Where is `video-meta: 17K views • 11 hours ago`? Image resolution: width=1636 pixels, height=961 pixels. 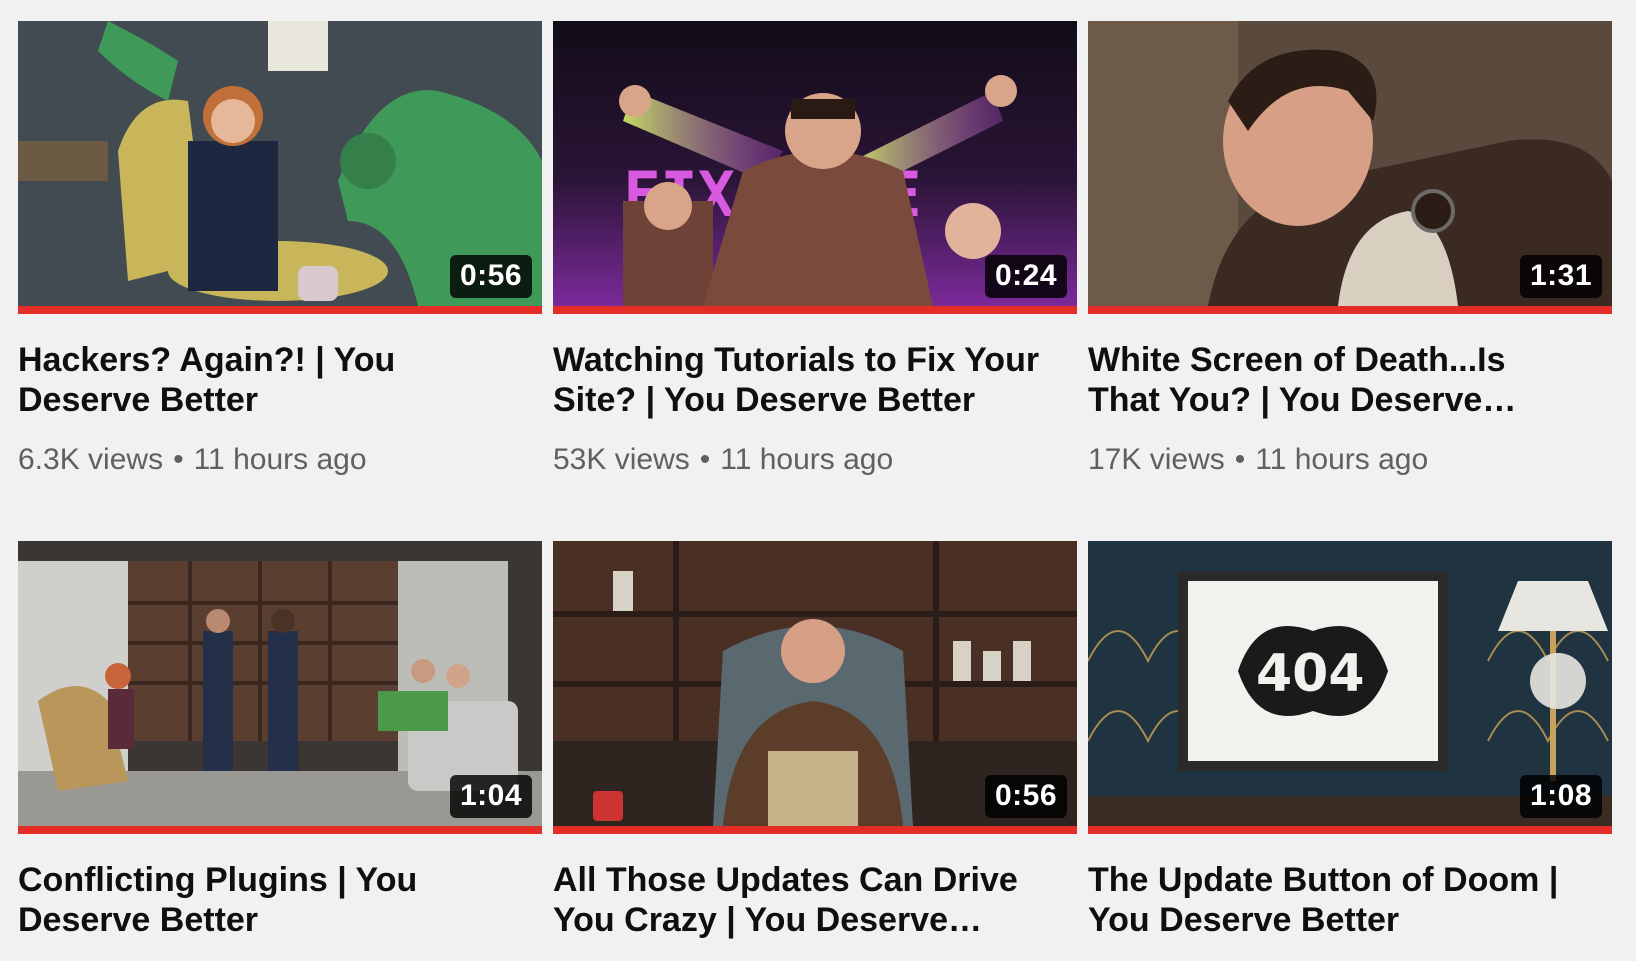
video-meta: 17K views • 11 hours ago is located at coordinates (1350, 460).